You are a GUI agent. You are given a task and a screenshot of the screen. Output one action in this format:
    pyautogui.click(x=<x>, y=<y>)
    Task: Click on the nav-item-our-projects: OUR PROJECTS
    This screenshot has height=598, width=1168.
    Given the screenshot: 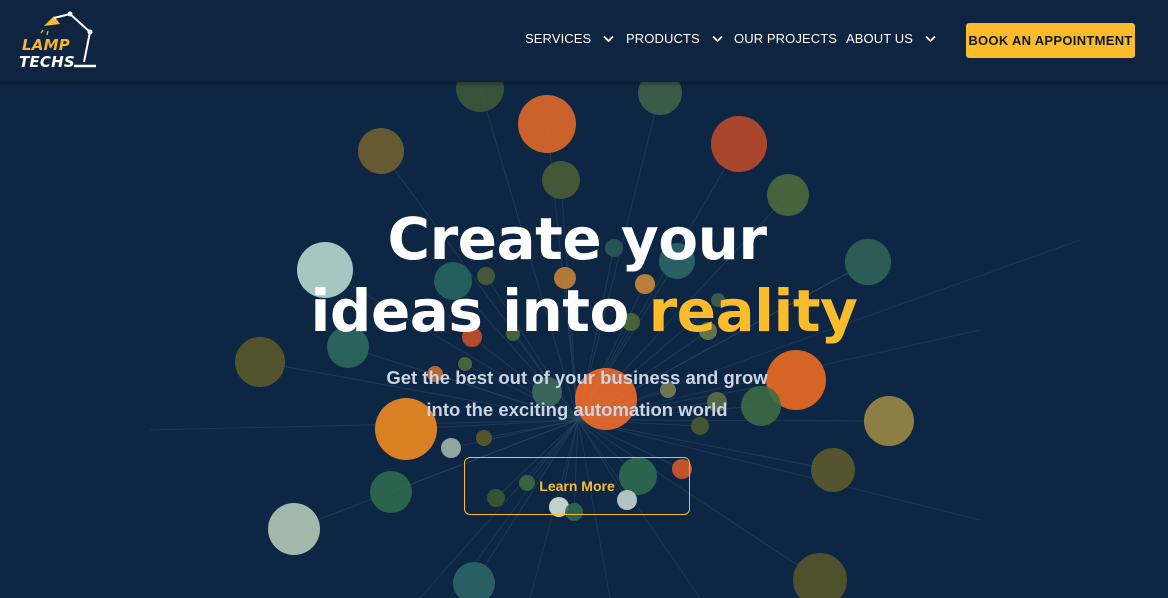 What is the action you would take?
    pyautogui.click(x=785, y=38)
    